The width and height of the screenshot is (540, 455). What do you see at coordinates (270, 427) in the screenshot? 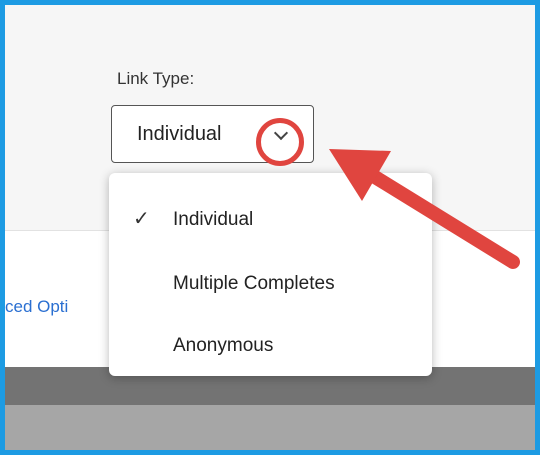
I see `footer-area` at bounding box center [270, 427].